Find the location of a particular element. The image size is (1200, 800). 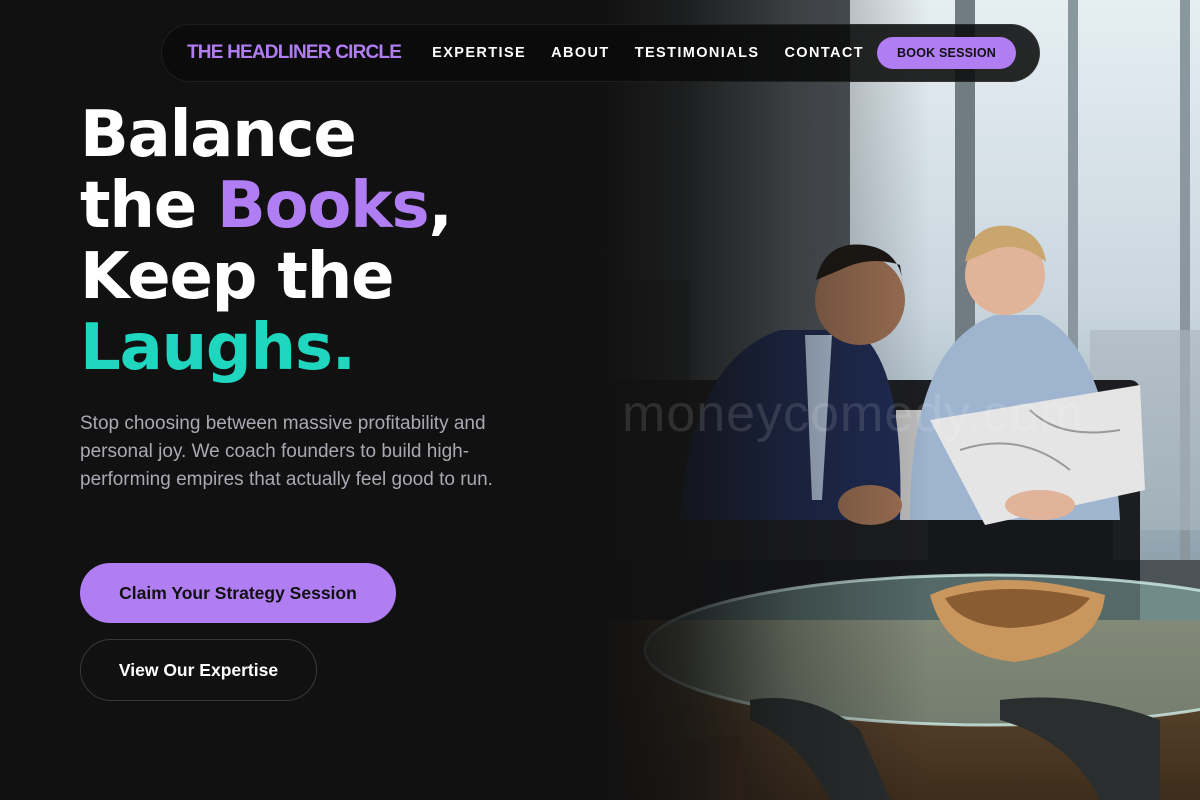

view-expertise-button: View Our Expertise is located at coordinates (198, 670).